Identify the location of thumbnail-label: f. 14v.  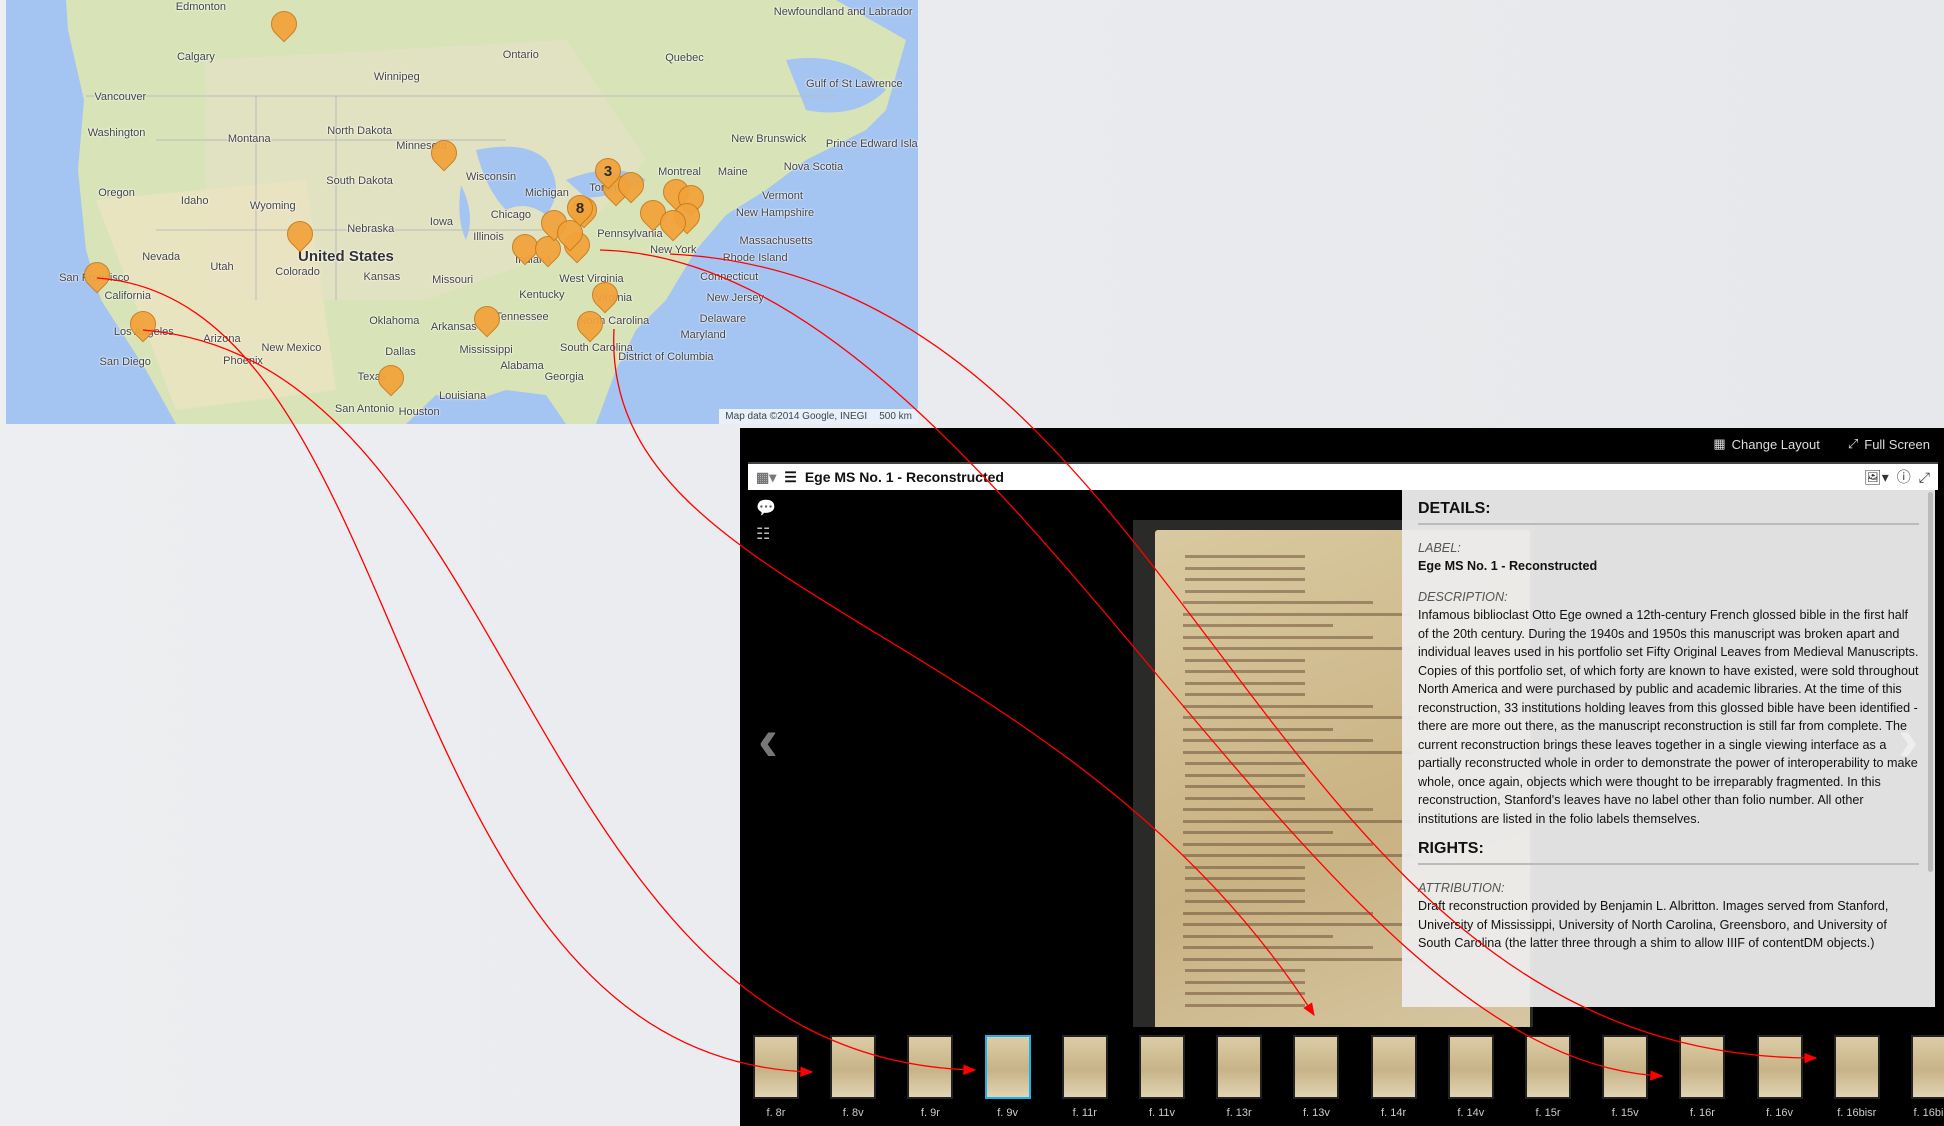
(1471, 1113).